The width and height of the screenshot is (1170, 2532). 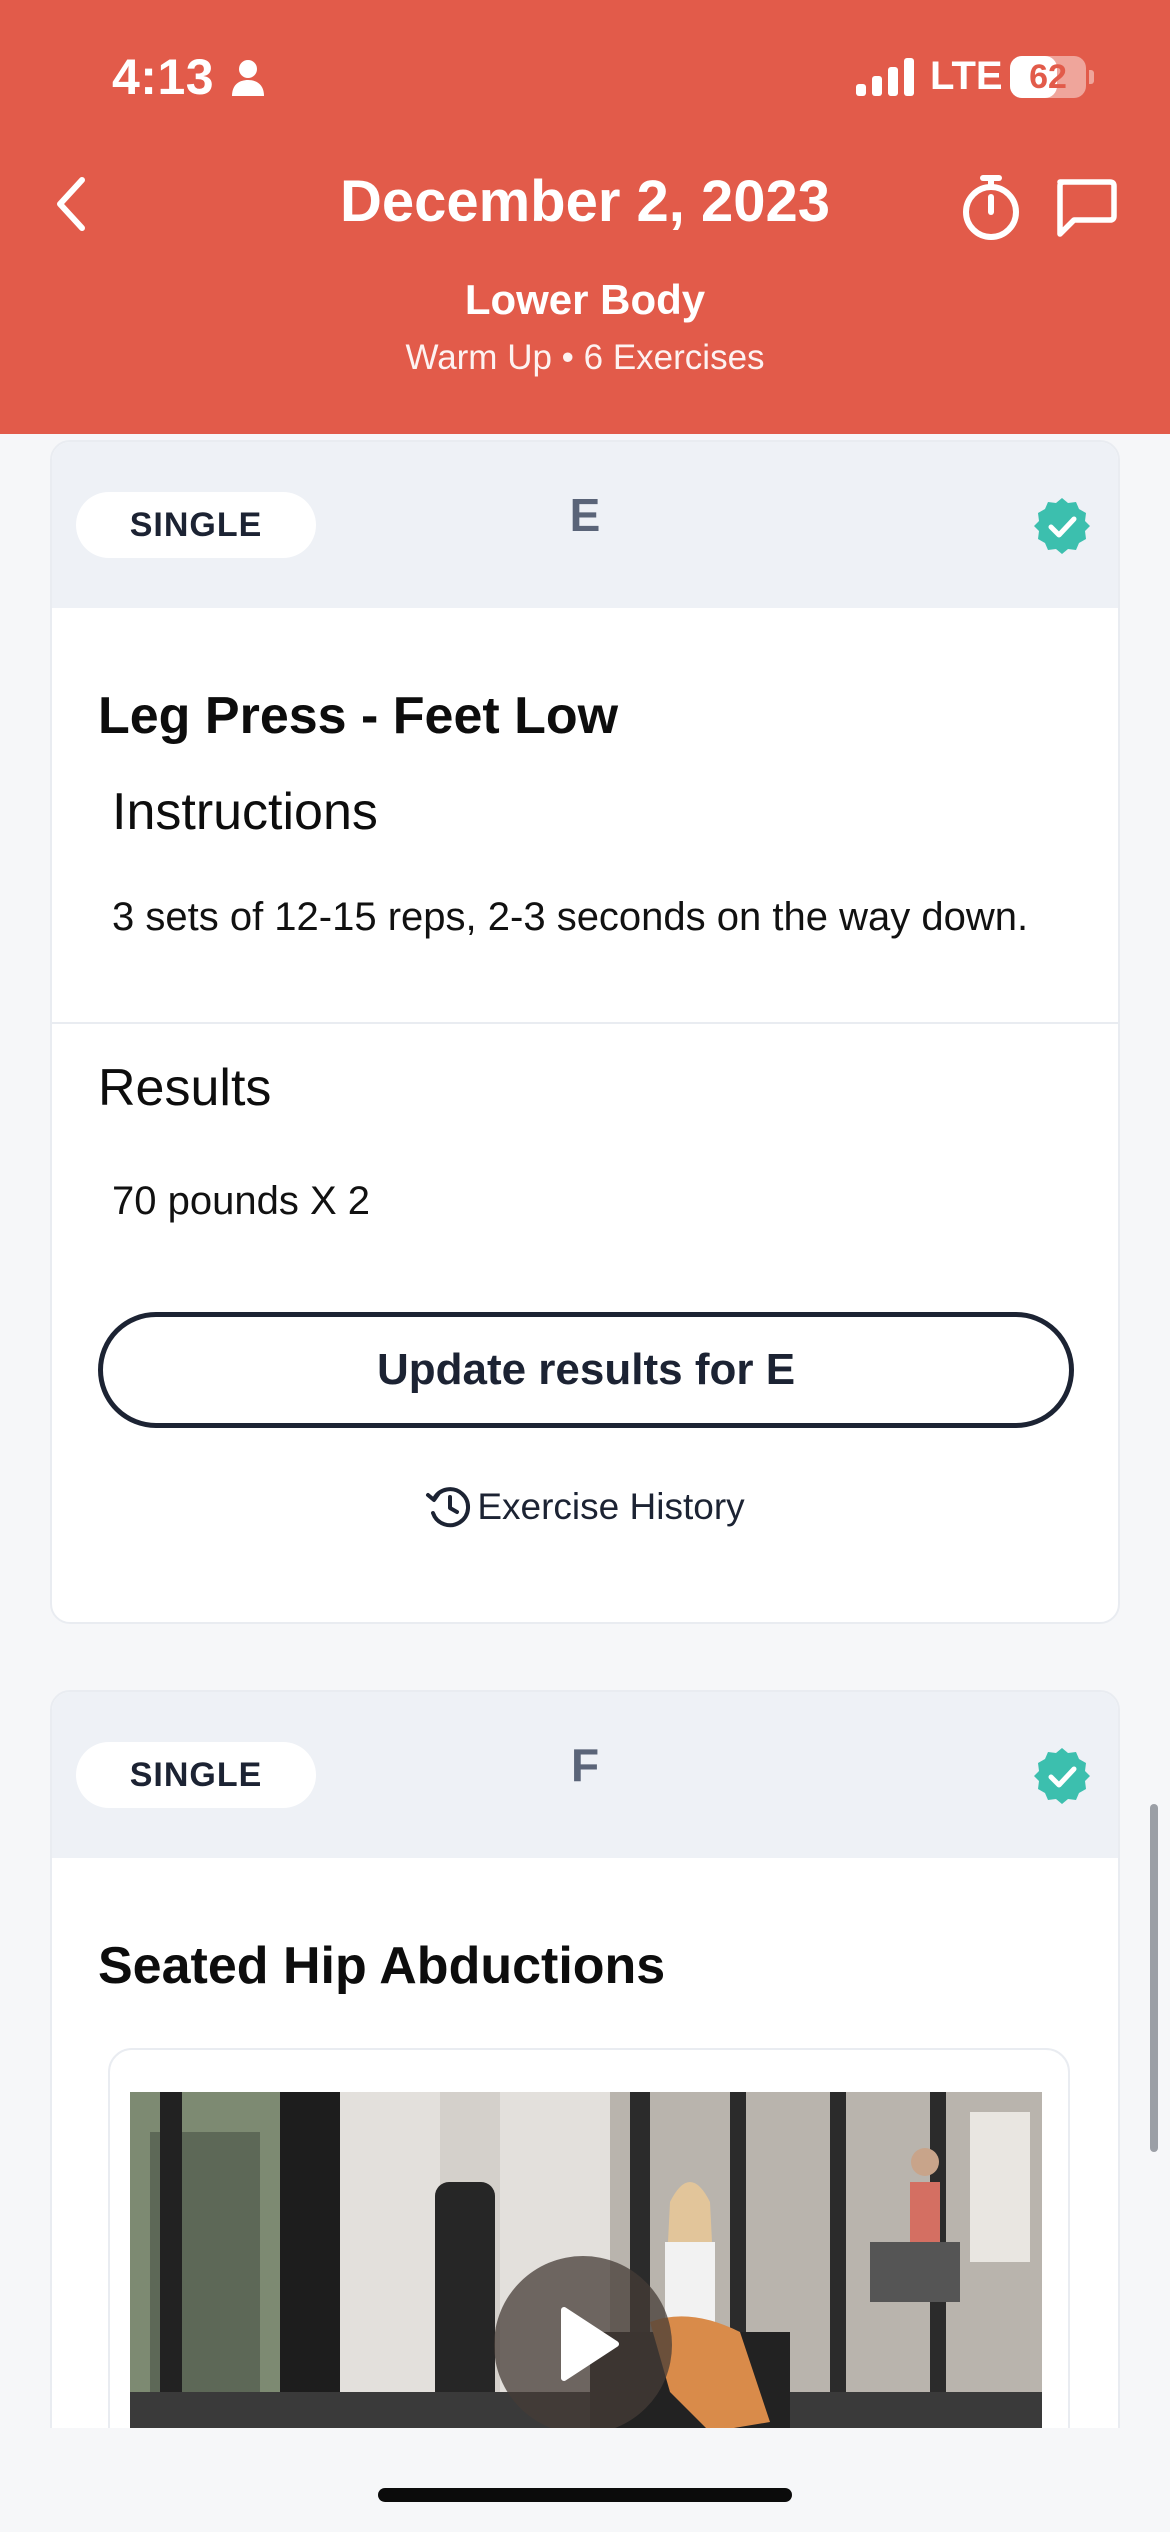 What do you see at coordinates (448, 1507) in the screenshot?
I see `history-clock-icon` at bounding box center [448, 1507].